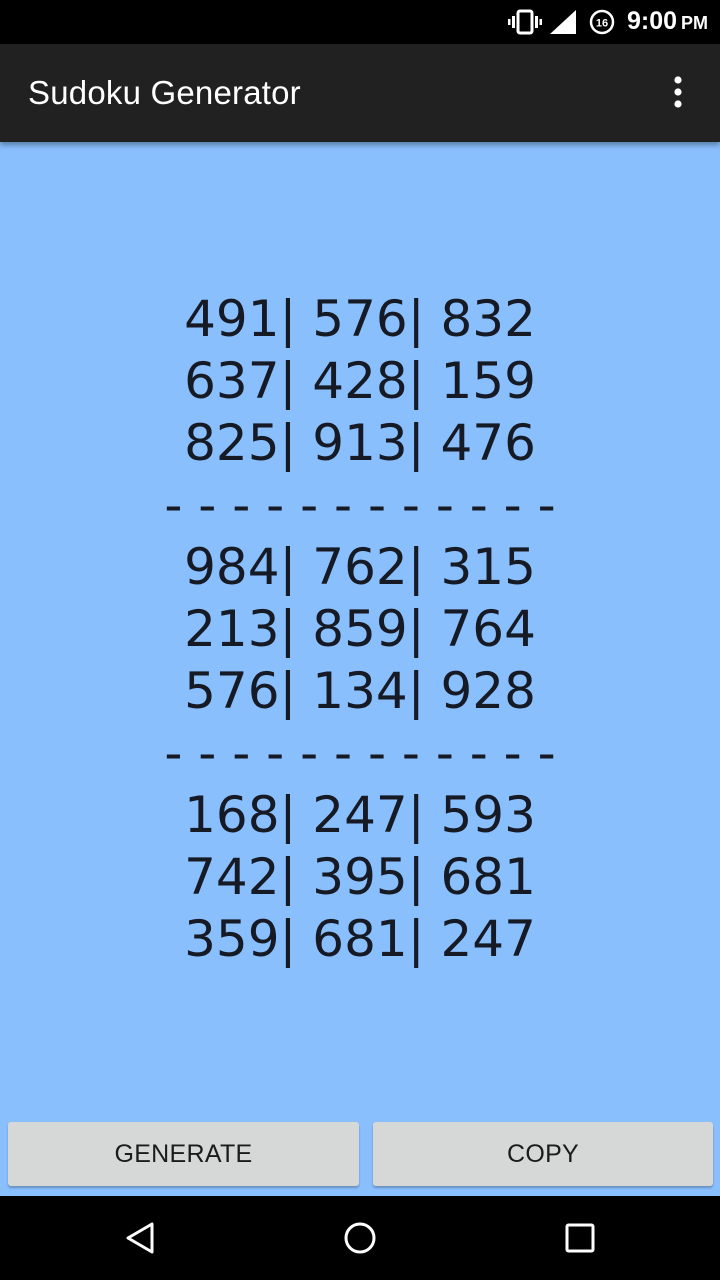 The image size is (720, 1280). I want to click on clock: 9:00 PM, so click(667, 21).